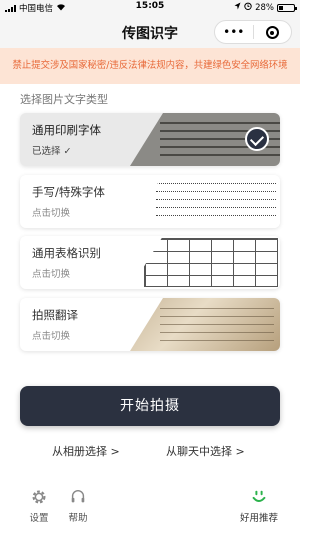 The height and width of the screenshot is (533, 320). What do you see at coordinates (66, 130) in the screenshot?
I see `type-name: 通用印刷字体` at bounding box center [66, 130].